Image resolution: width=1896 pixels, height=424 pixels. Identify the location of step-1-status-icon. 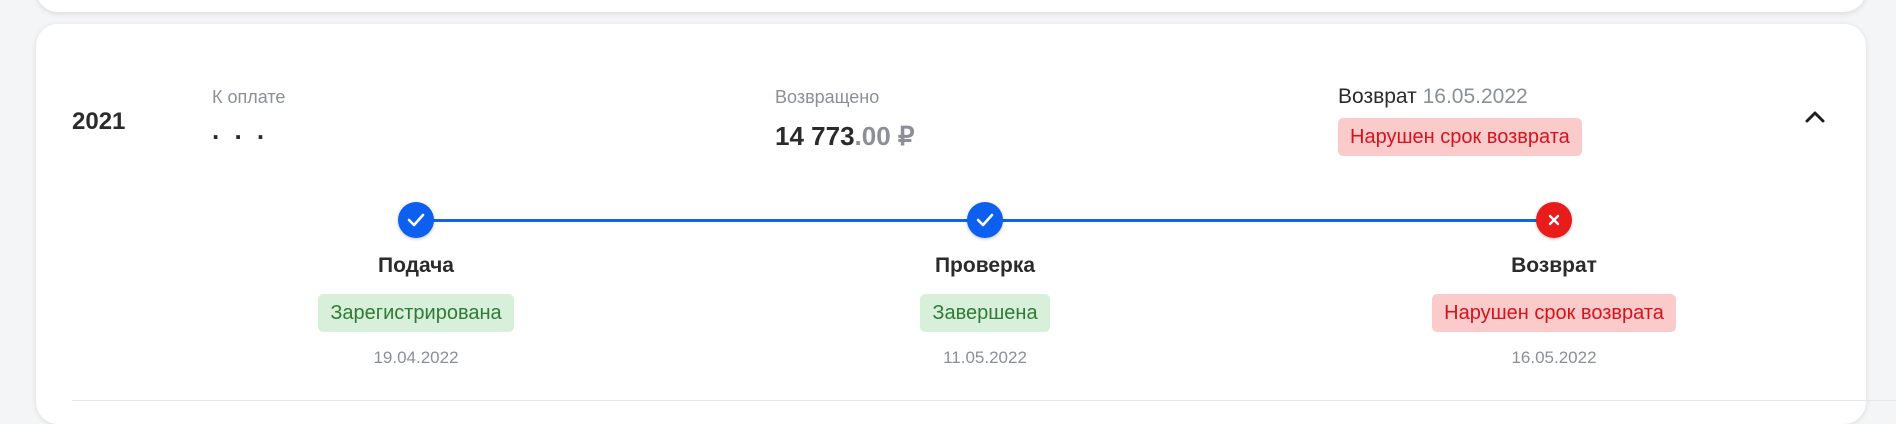
(416, 220).